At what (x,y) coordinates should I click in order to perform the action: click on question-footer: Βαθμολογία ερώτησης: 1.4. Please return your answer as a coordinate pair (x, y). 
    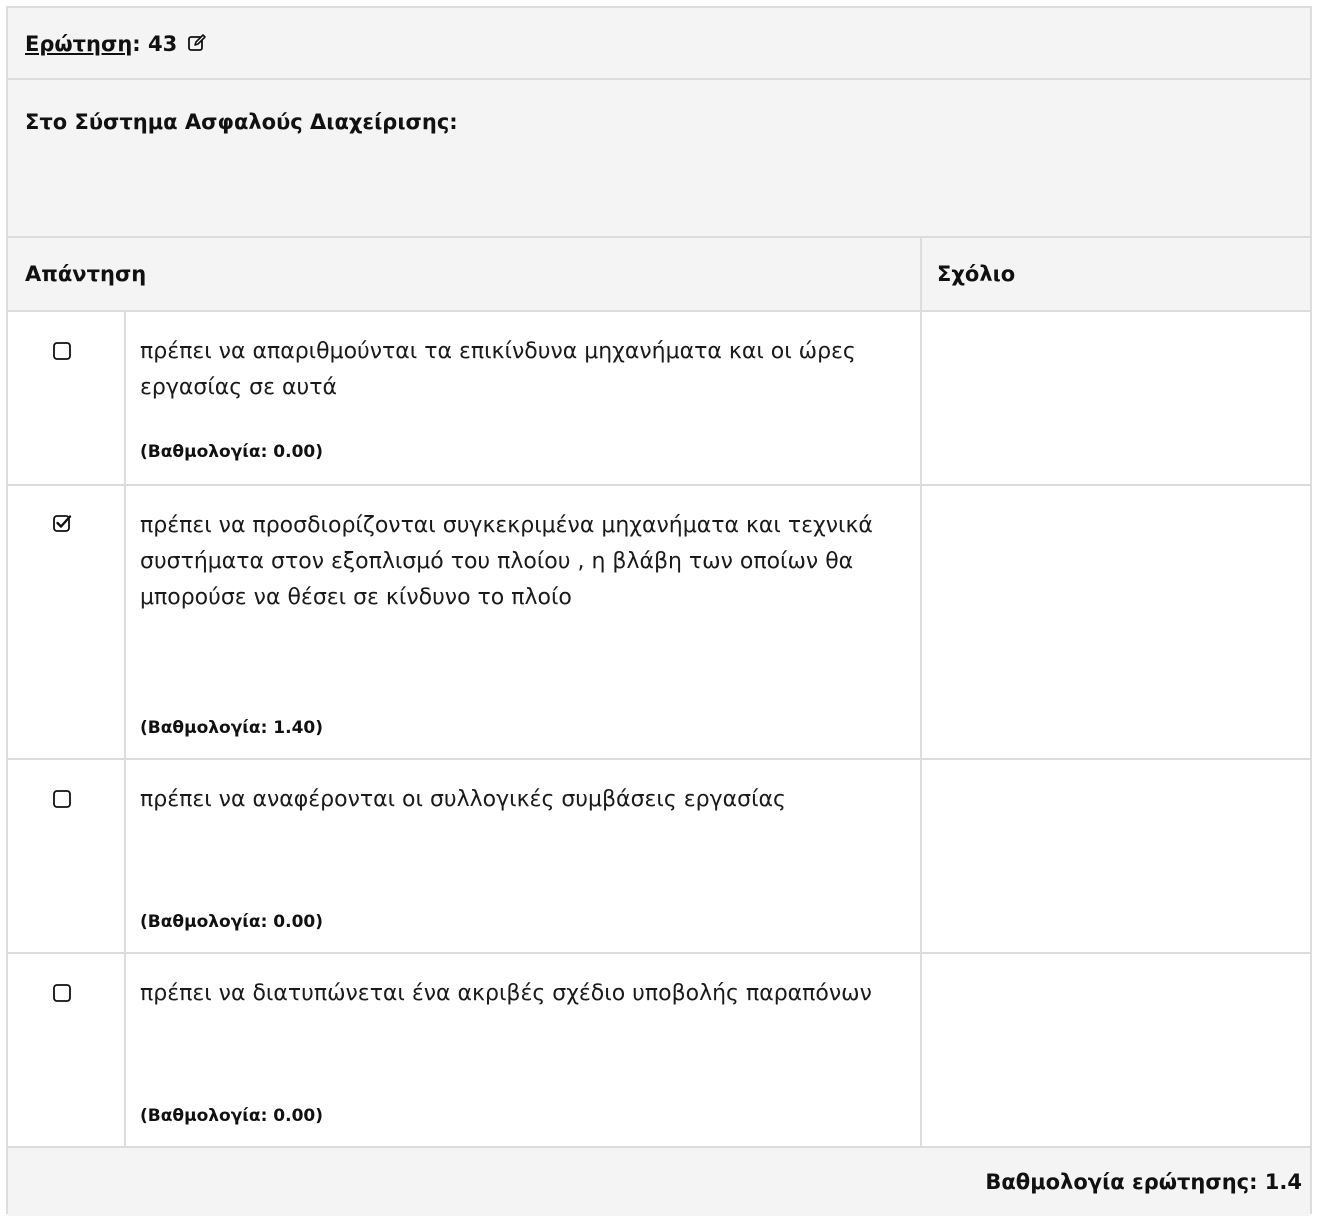
    Looking at the image, I should click on (659, 1182).